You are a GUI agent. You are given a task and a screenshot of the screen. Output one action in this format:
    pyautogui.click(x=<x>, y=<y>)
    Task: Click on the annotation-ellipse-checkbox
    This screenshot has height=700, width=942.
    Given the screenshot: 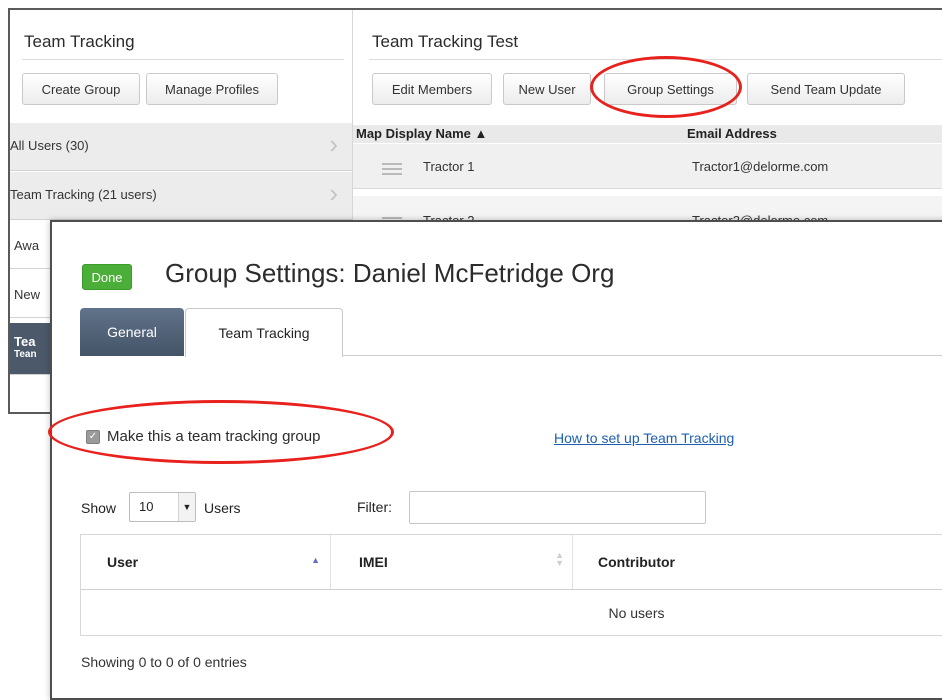 What is the action you would take?
    pyautogui.click(x=221, y=432)
    